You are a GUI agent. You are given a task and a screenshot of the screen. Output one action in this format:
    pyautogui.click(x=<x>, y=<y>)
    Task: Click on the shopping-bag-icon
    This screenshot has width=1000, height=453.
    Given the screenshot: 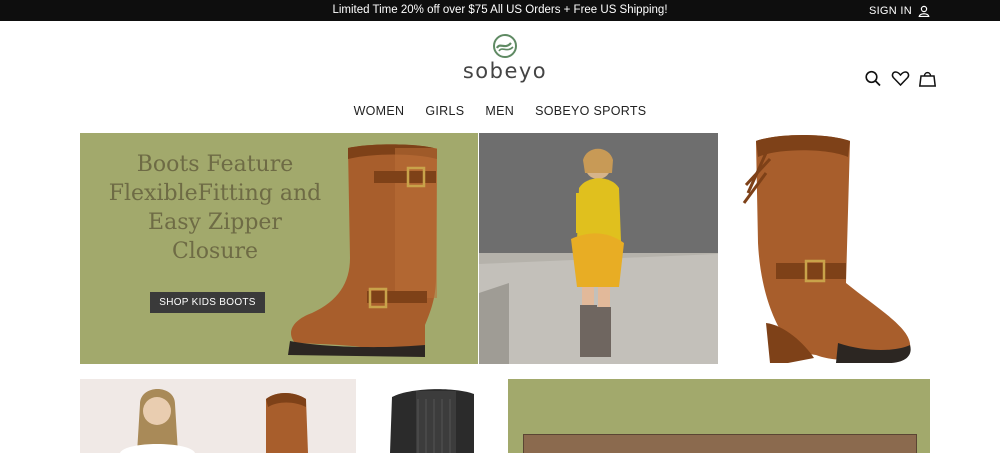 What is the action you would take?
    pyautogui.click(x=927, y=78)
    